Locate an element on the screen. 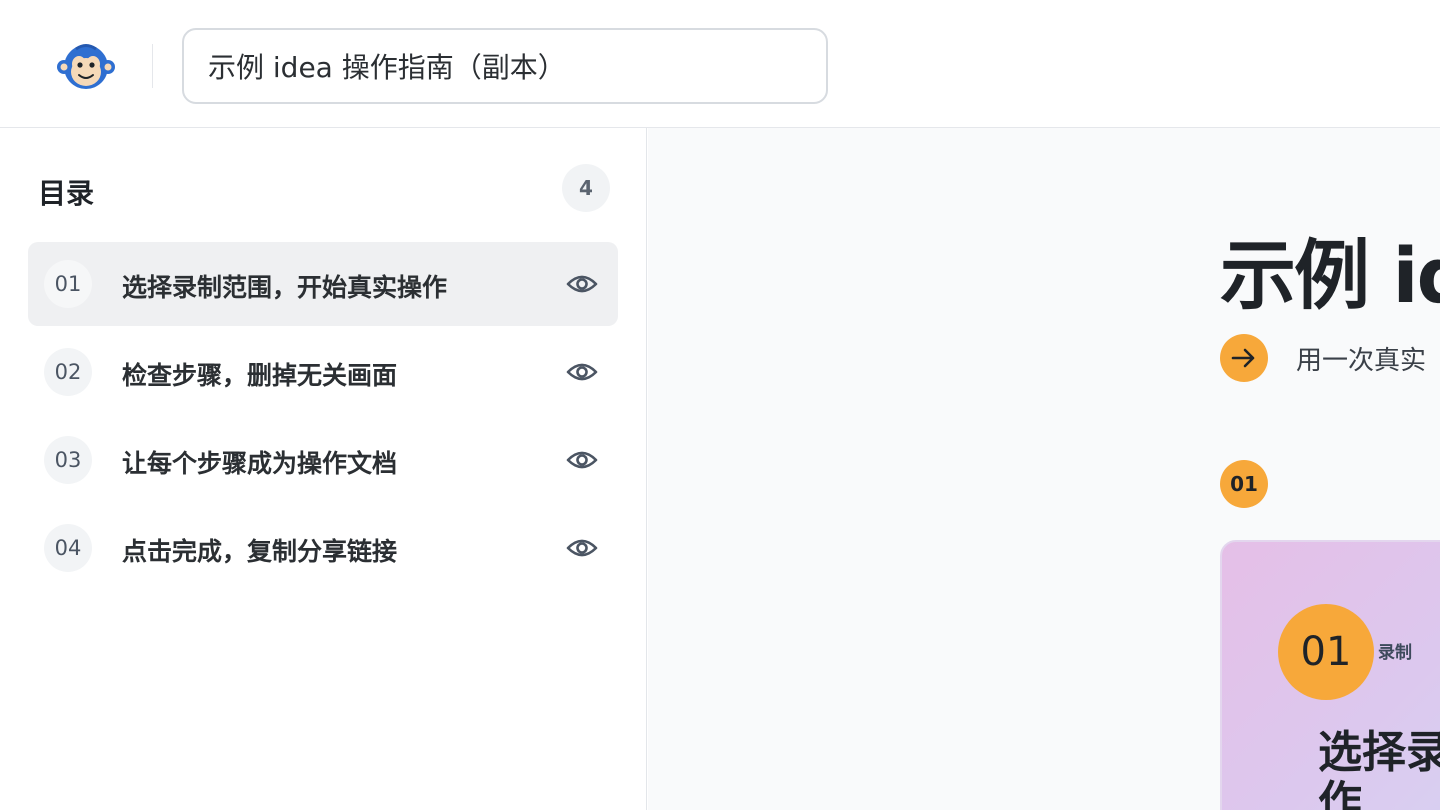  card-step-number: 01 is located at coordinates (1326, 652).